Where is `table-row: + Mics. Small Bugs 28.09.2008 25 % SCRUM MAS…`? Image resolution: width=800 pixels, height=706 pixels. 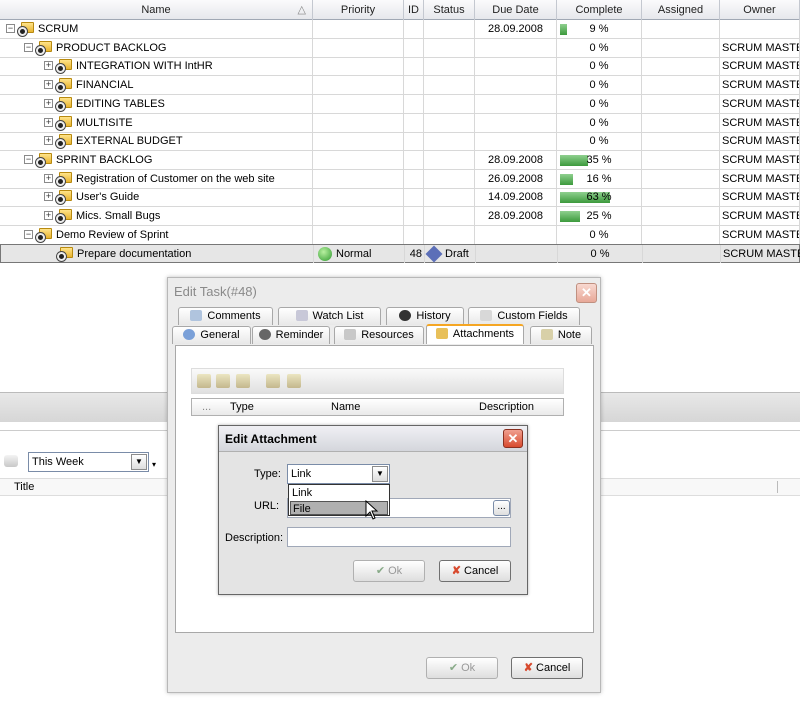
table-row: + Mics. Small Bugs 28.09.2008 25 % SCRUM MAS… is located at coordinates (400, 216).